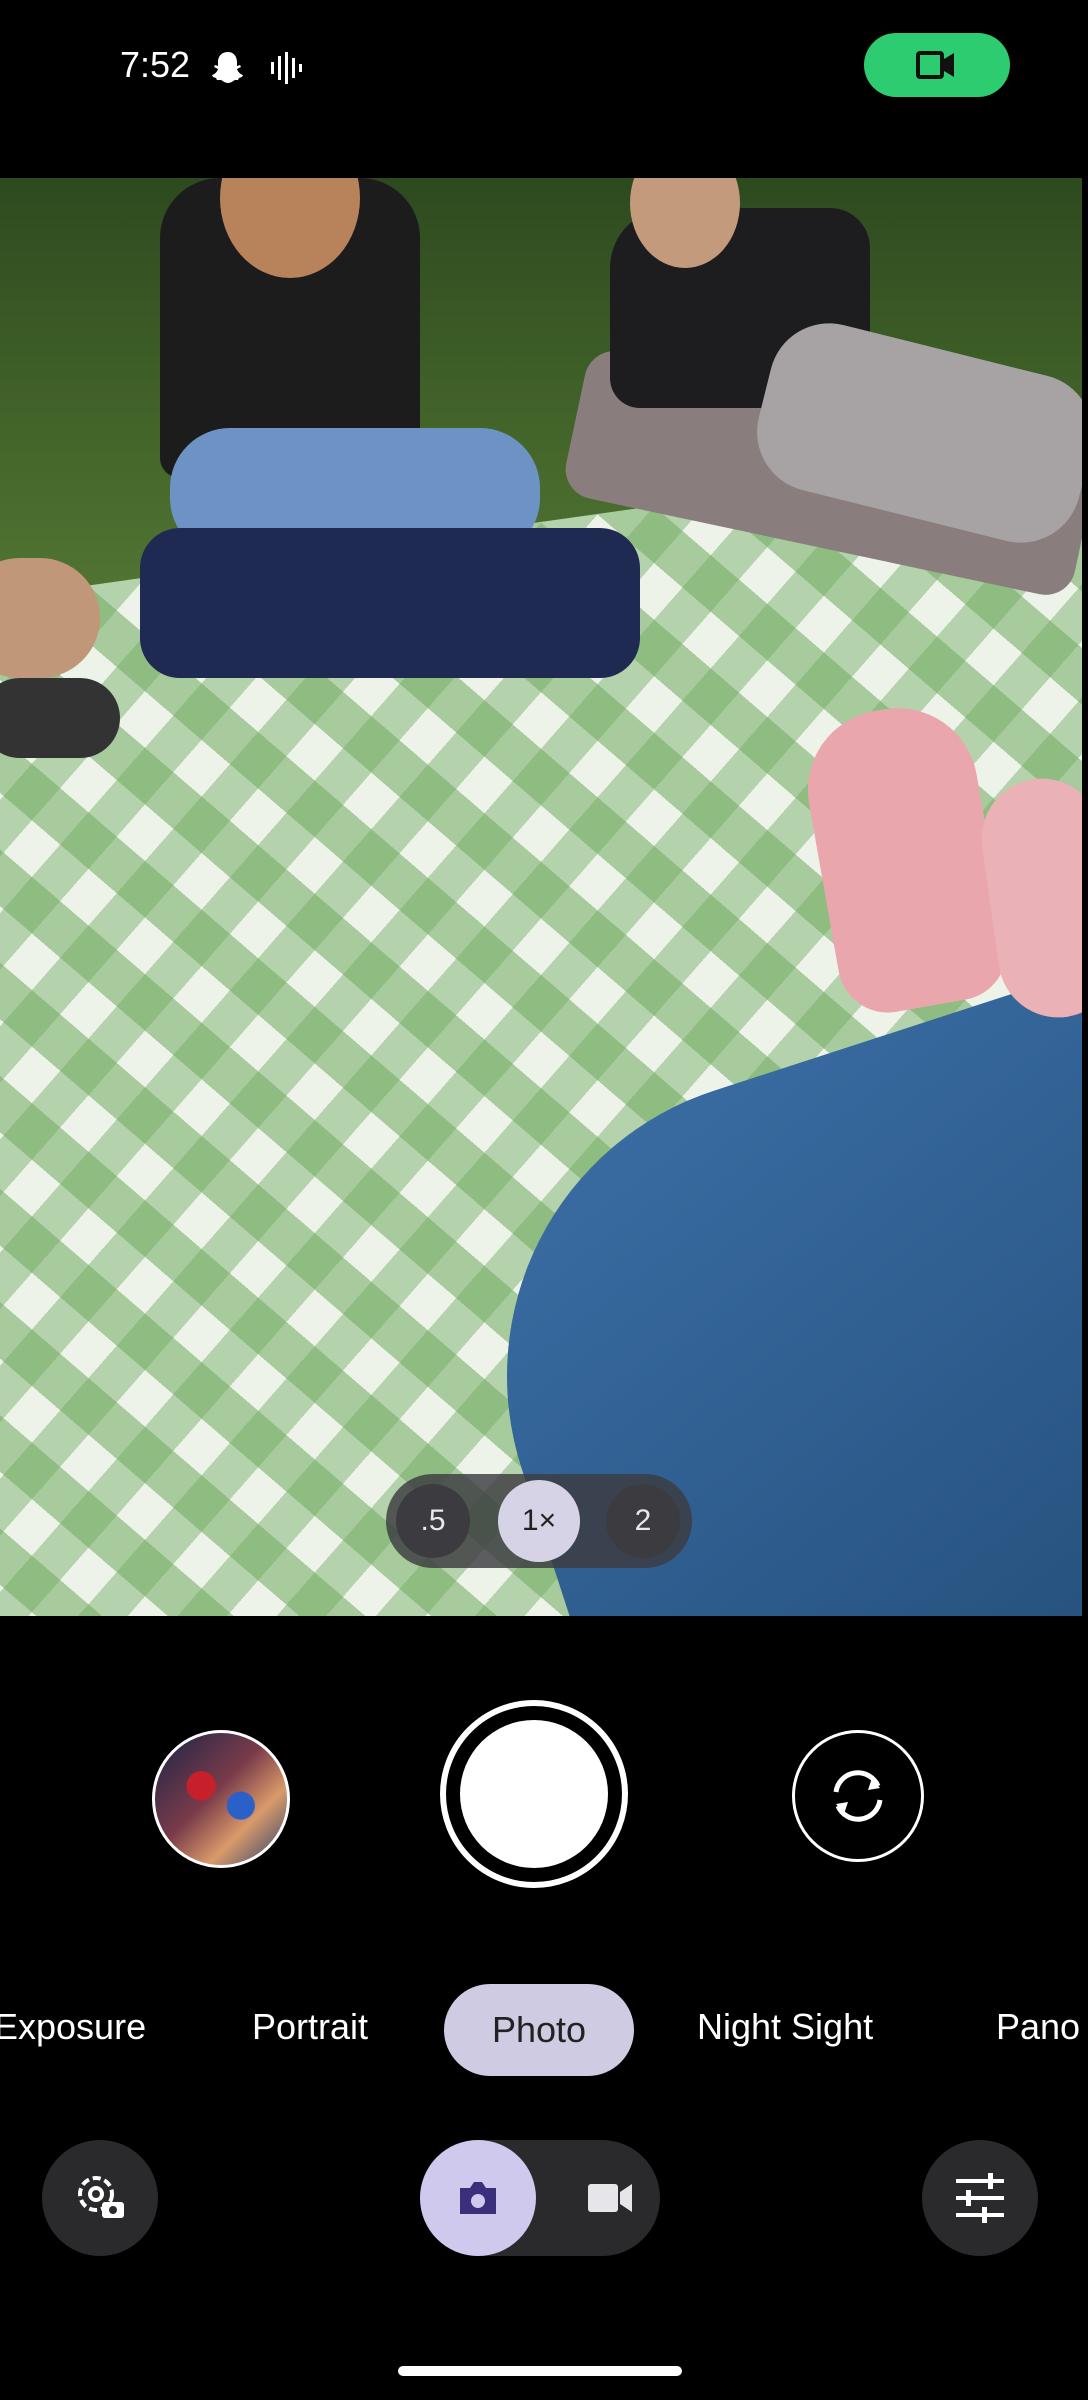  I want to click on gallery-thumbnail, so click(221, 1799).